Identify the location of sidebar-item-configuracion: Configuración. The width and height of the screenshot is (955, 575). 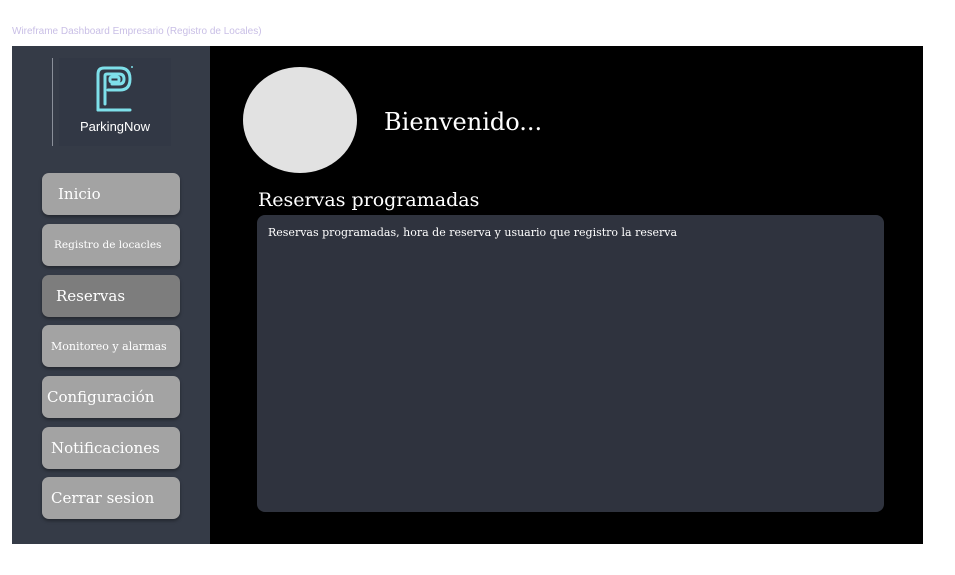
(111, 397).